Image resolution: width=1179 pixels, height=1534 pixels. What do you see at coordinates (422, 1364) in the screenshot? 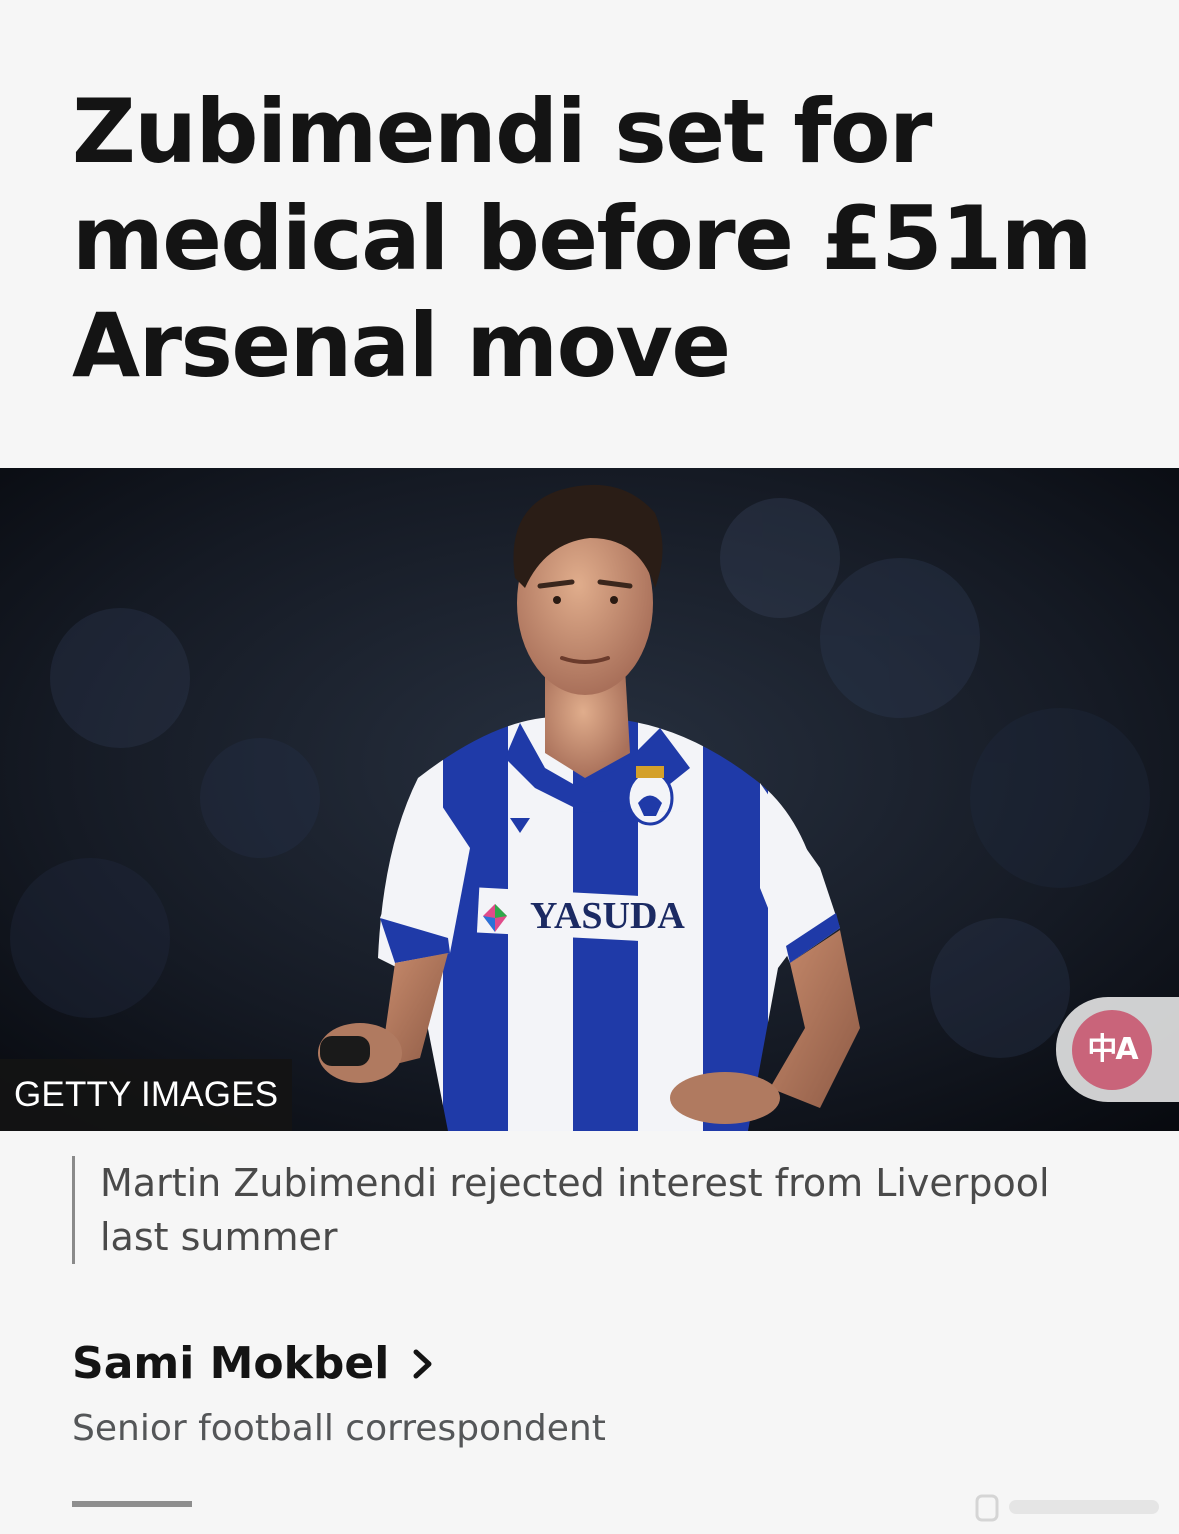
I see `chevron-right-icon` at bounding box center [422, 1364].